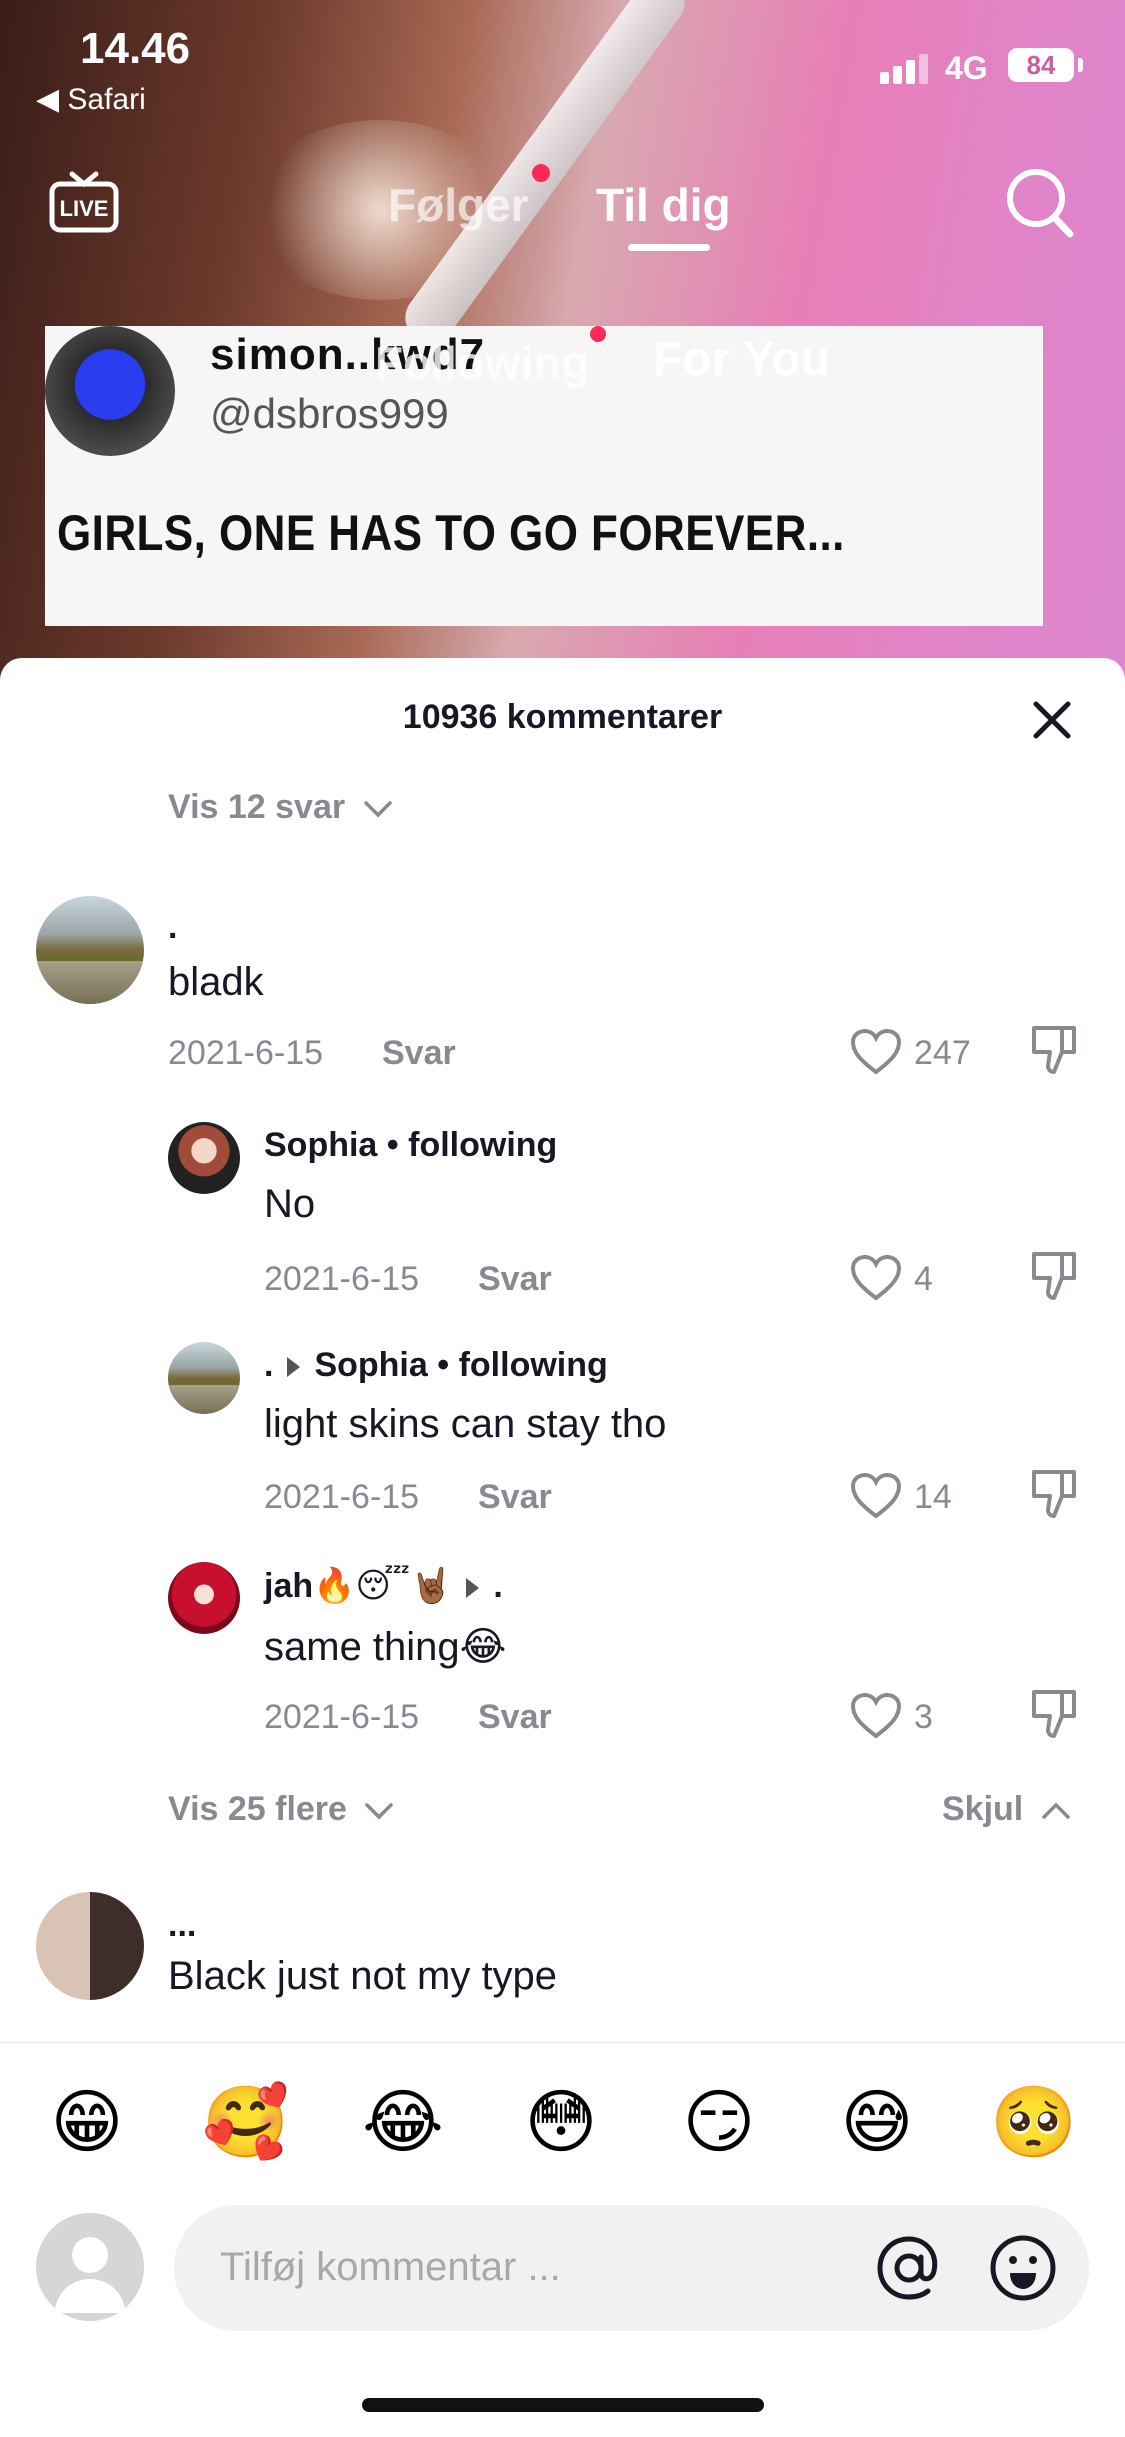 The image size is (1125, 2437). I want to click on emoji-button: 🥺, so click(1033, 2122).